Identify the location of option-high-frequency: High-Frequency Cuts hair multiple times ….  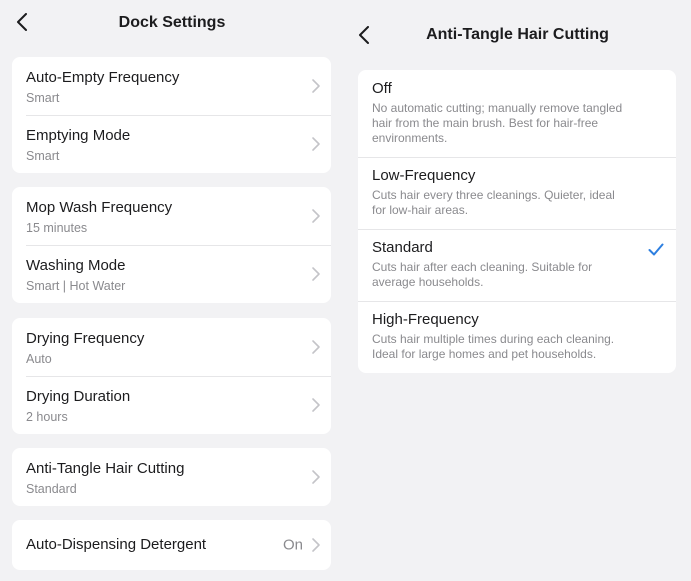
(517, 337).